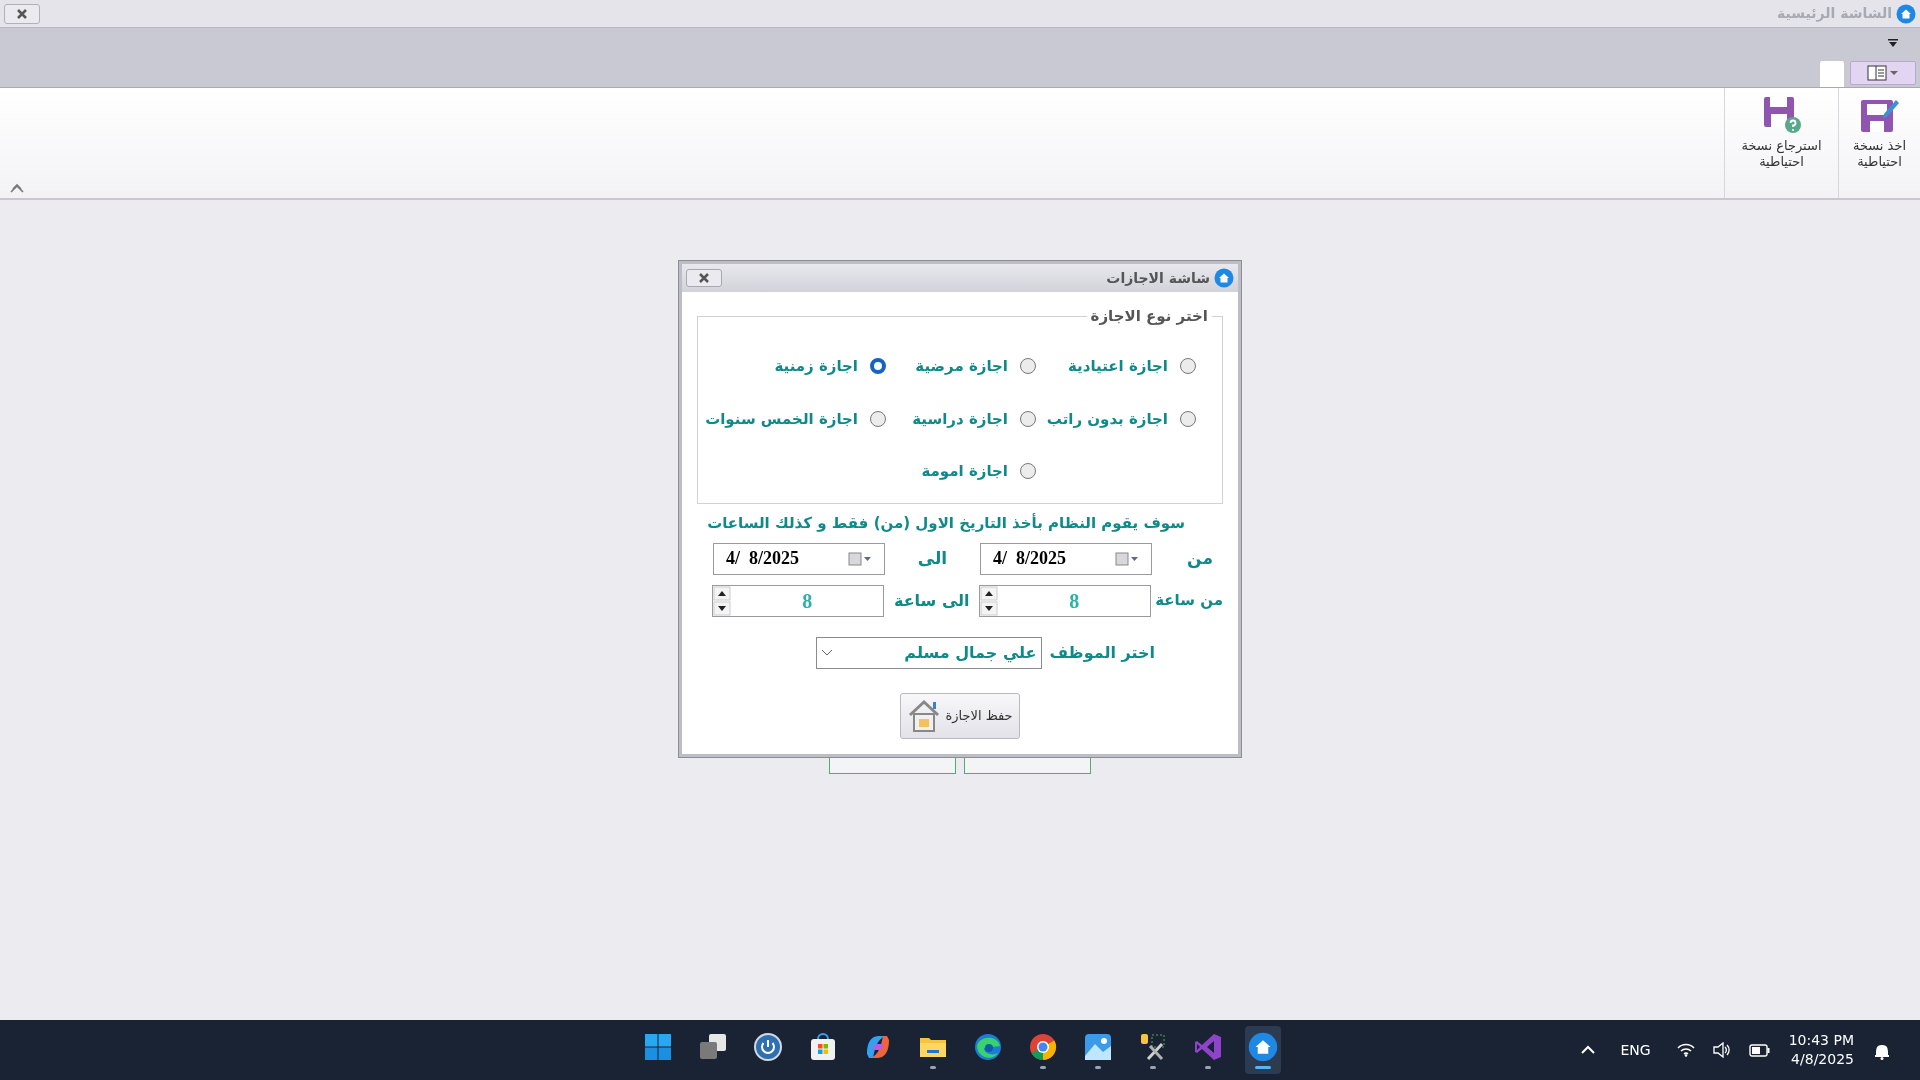 This screenshot has height=1080, width=1920. Describe the element at coordinates (1893, 43) in the screenshot. I see `quick-access-dropdown-icon` at that location.